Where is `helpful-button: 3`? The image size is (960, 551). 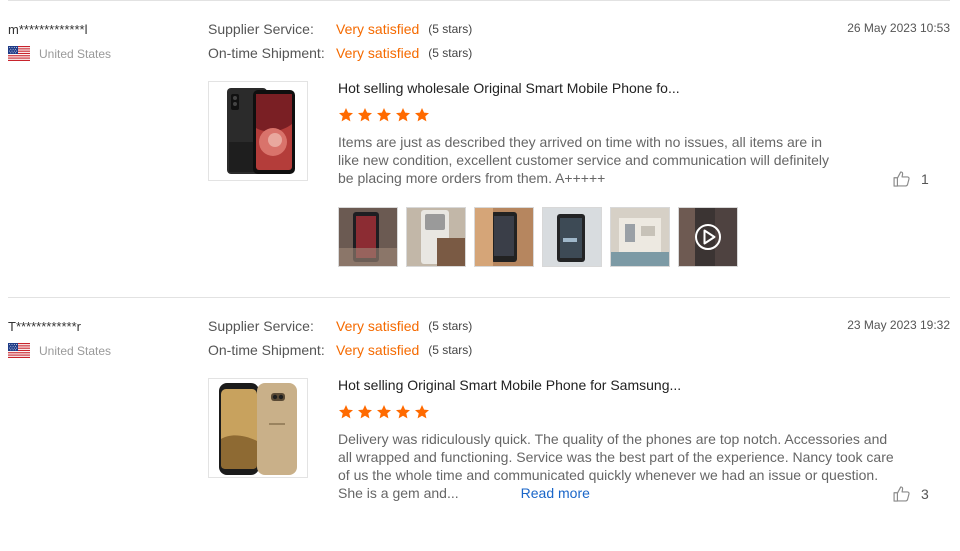 helpful-button: 3 is located at coordinates (910, 494).